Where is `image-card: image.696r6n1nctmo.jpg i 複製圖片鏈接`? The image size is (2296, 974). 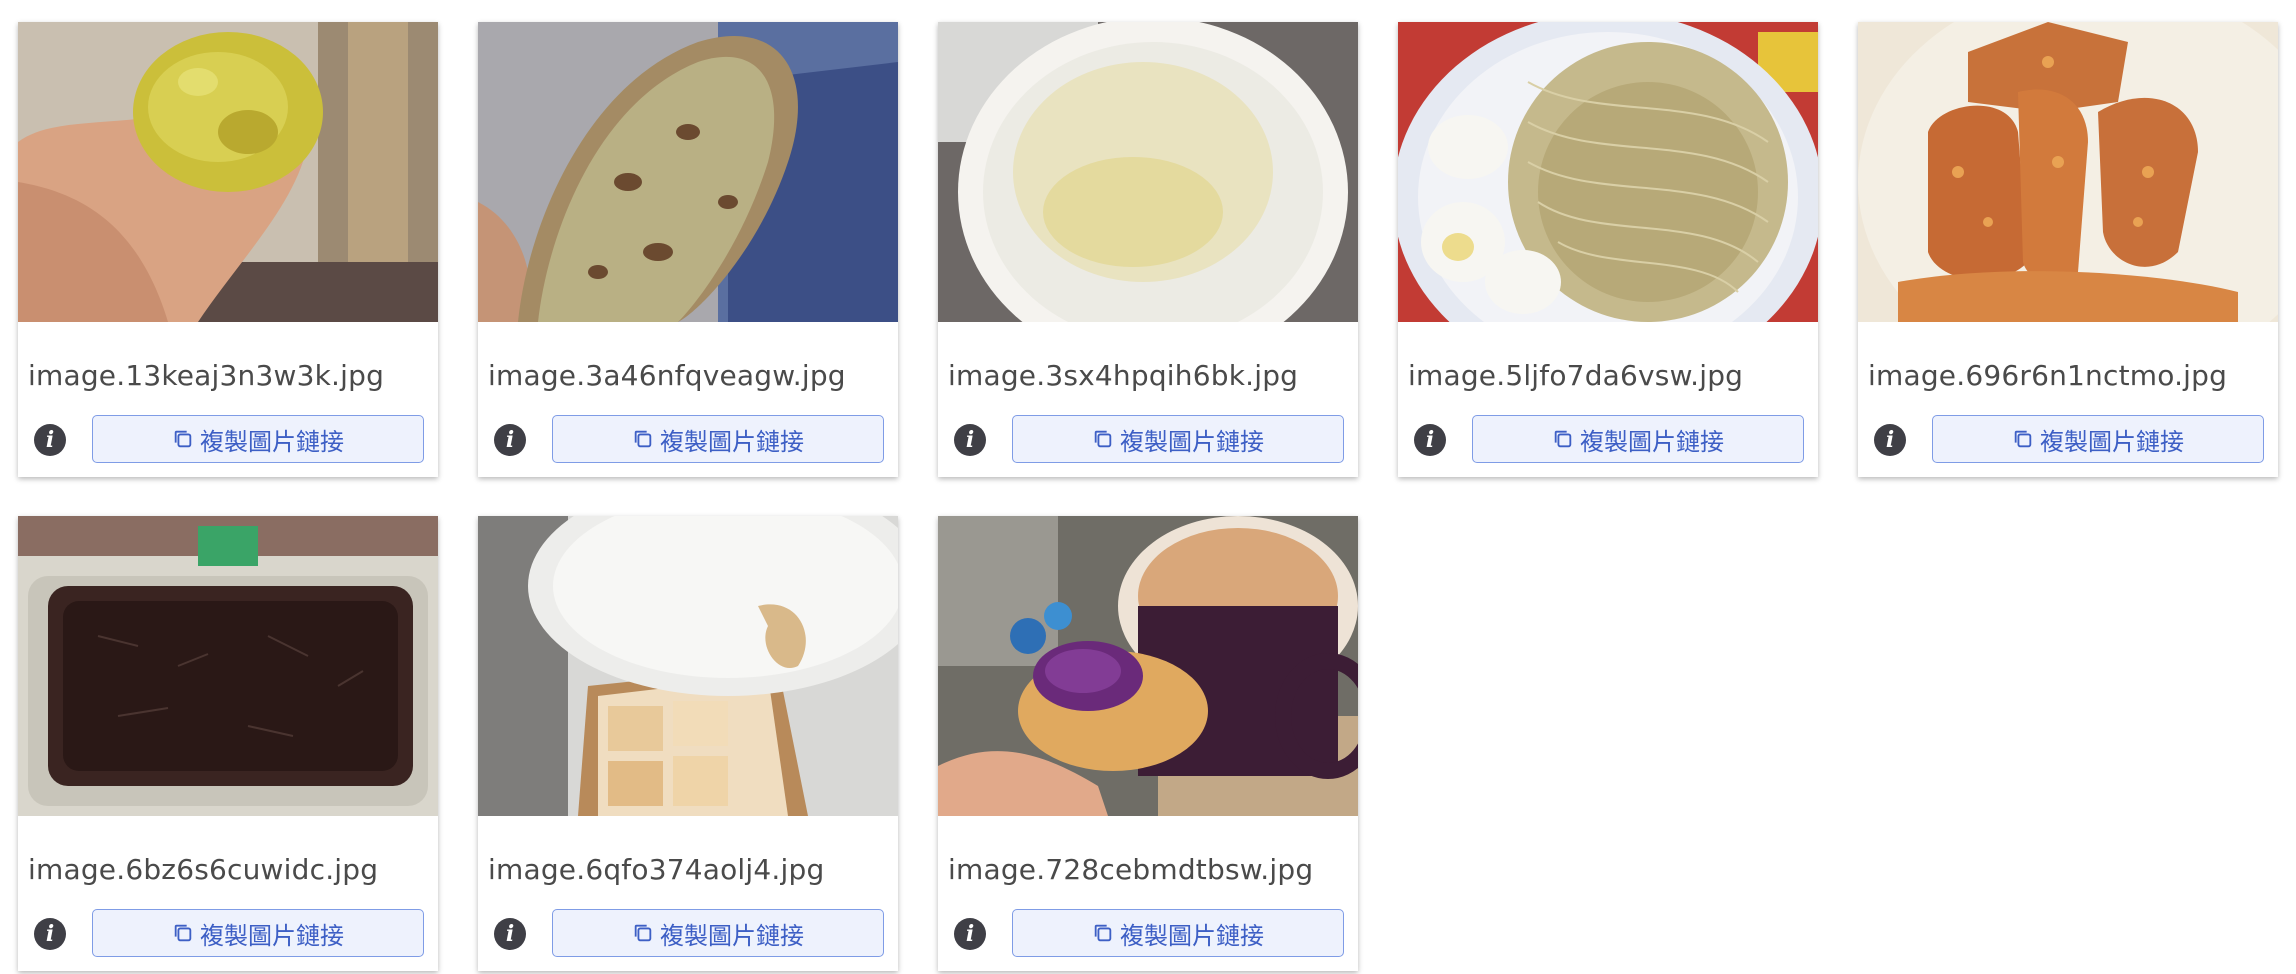 image-card: image.696r6n1nctmo.jpg i 複製圖片鏈接 is located at coordinates (2068, 249).